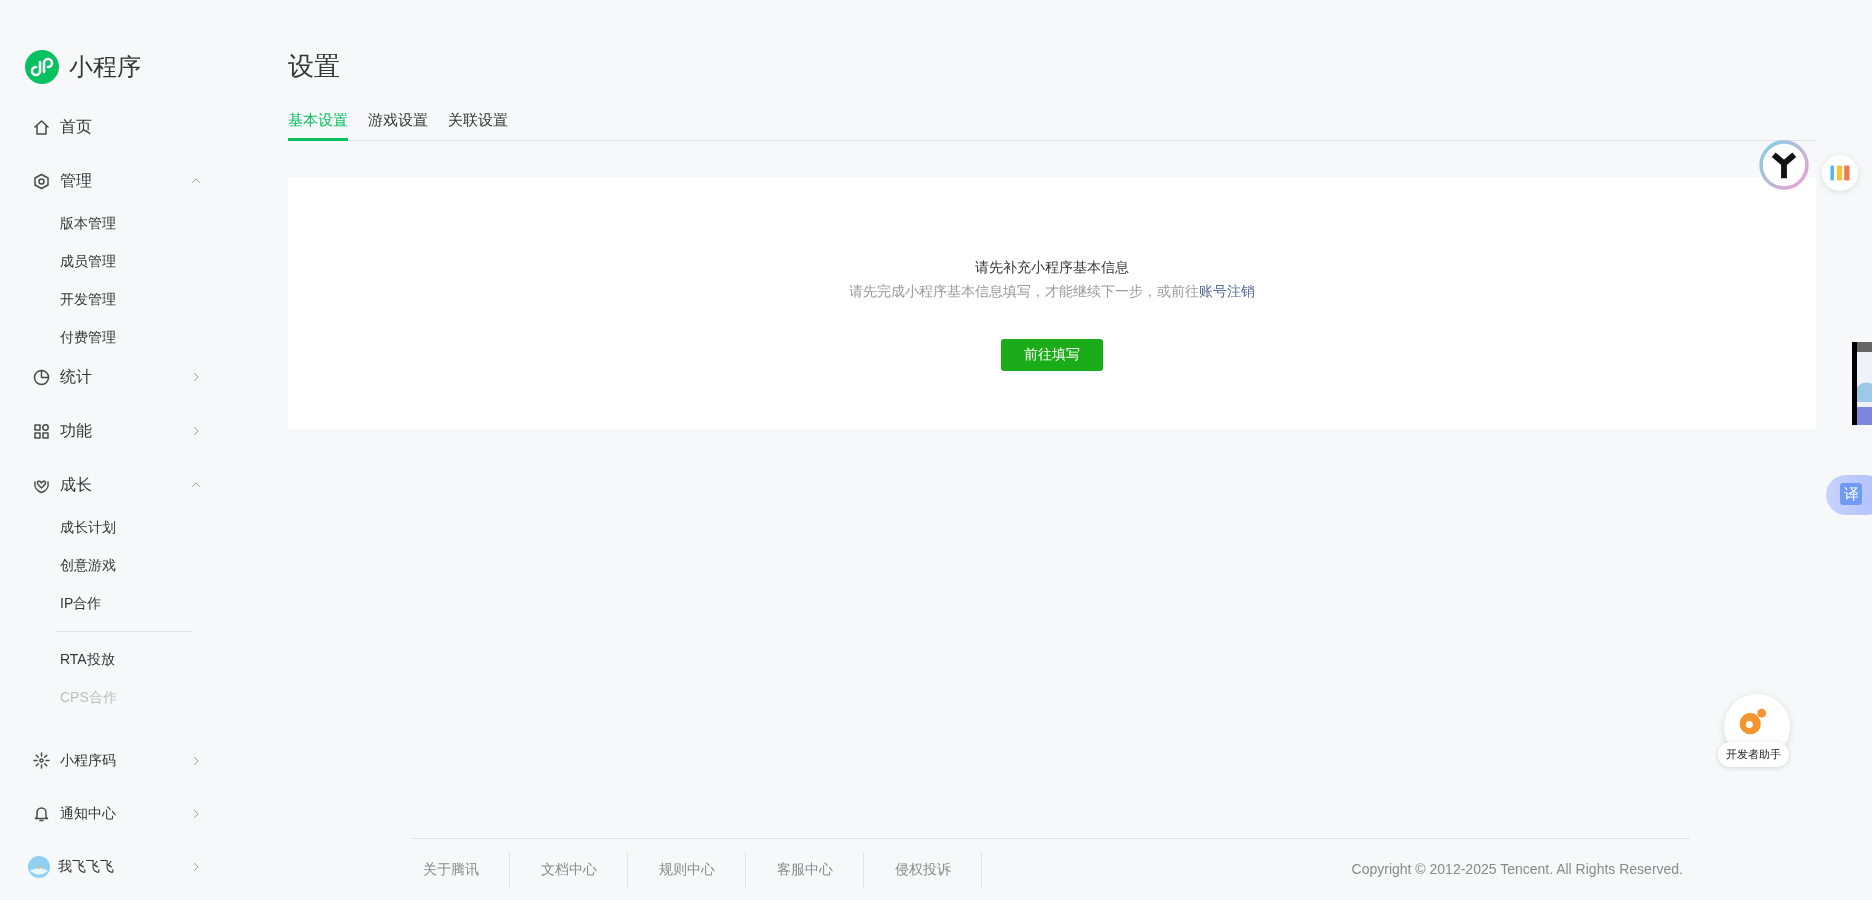  Describe the element at coordinates (314, 66) in the screenshot. I see `page-title: 设置` at that location.